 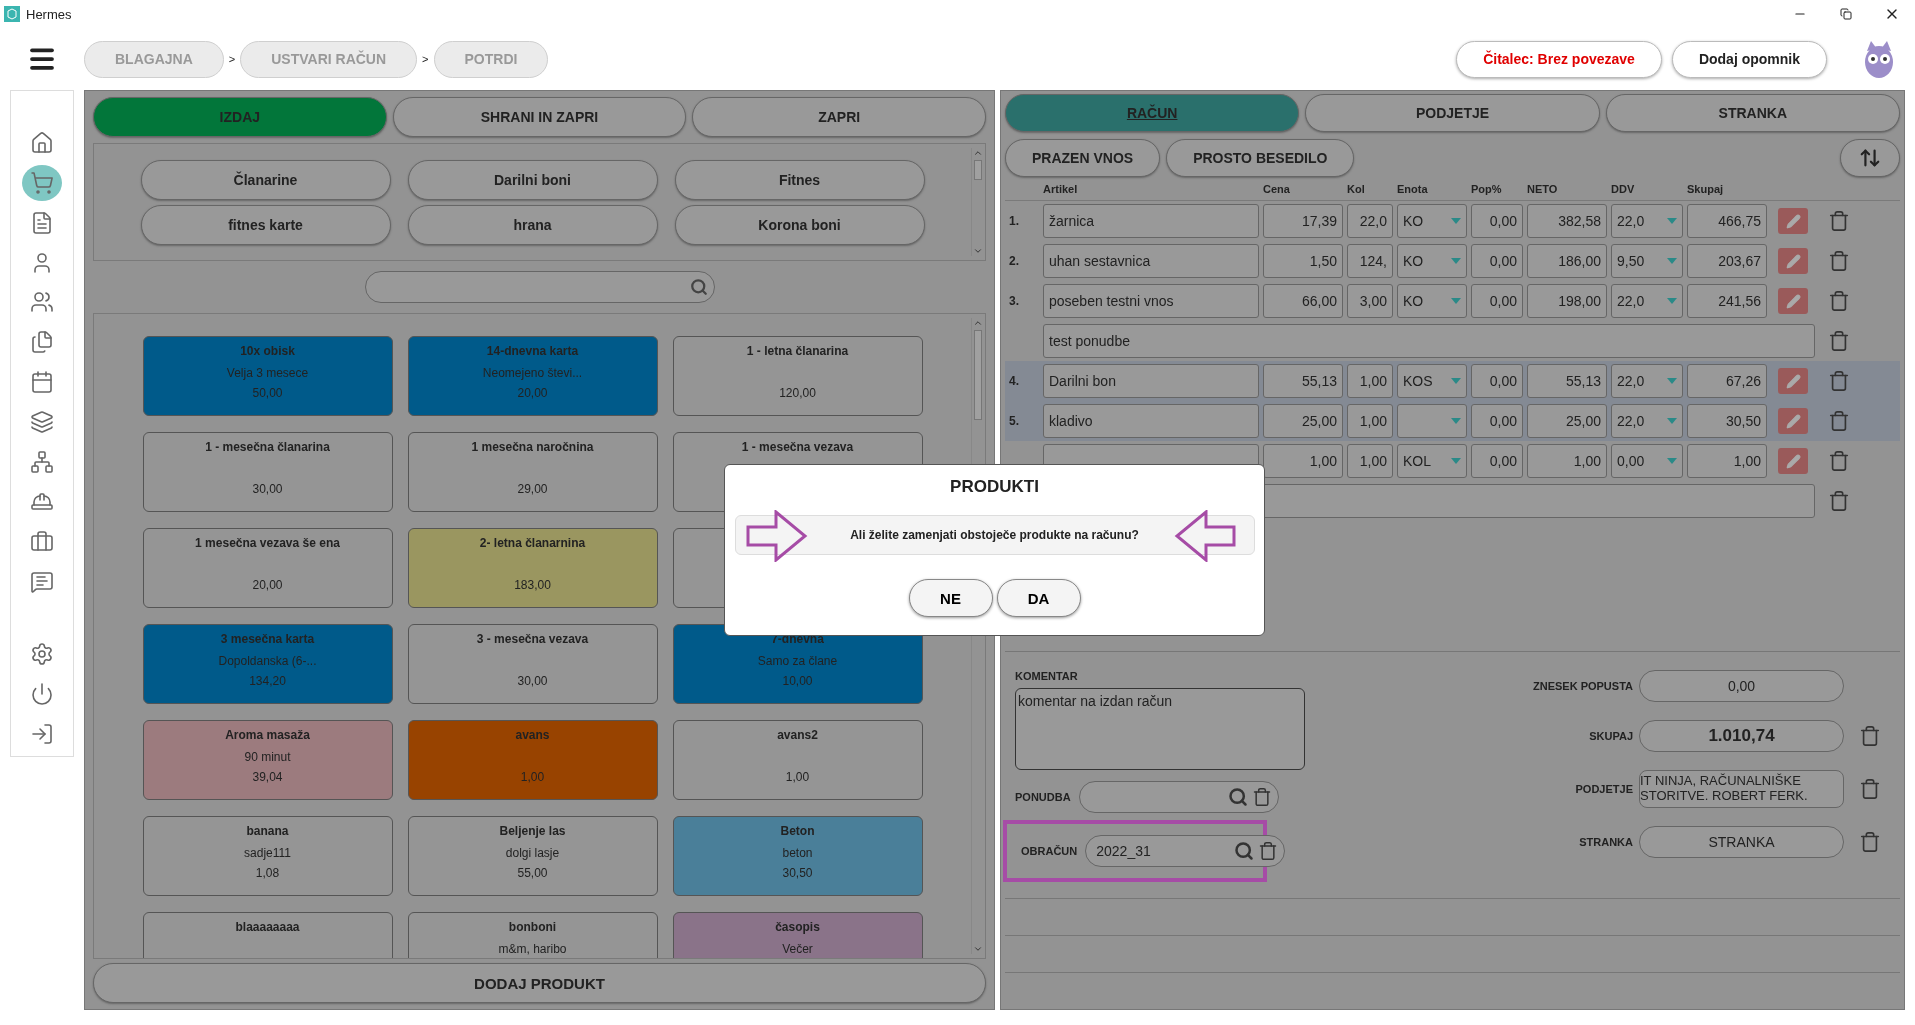 What do you see at coordinates (797, 376) in the screenshot?
I see `product-tile: 1 - letna članarina 120,00` at bounding box center [797, 376].